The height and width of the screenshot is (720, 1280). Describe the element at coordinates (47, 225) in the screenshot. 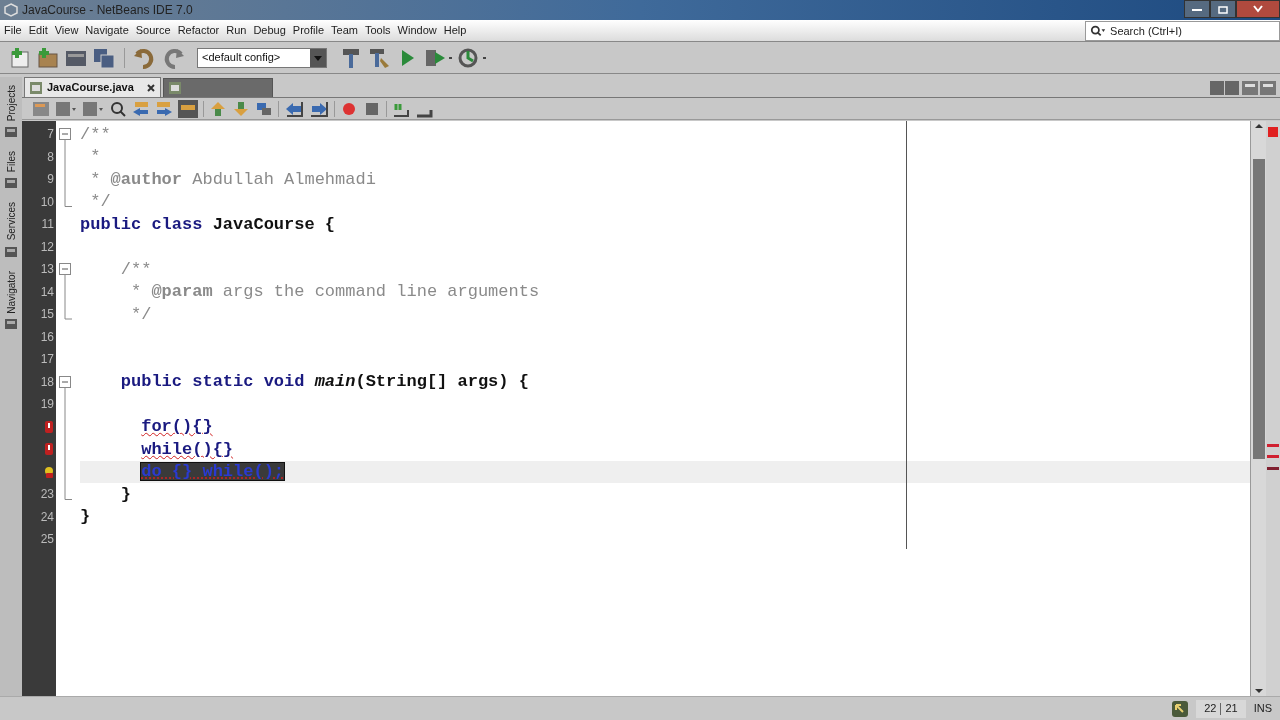

I see `line-number: 11` at that location.